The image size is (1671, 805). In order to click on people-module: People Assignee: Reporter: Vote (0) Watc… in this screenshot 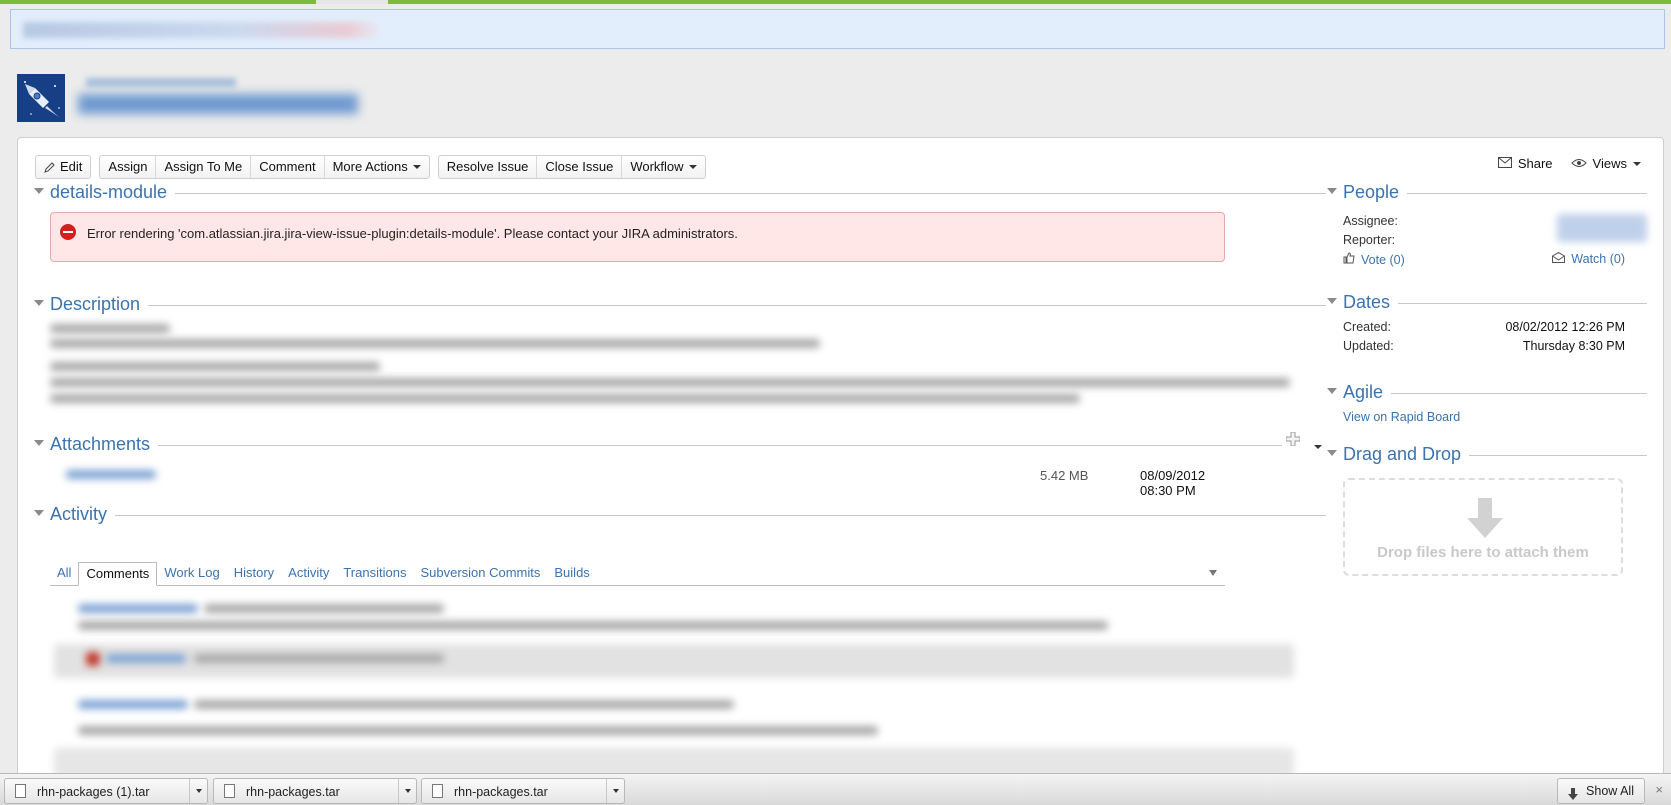, I will do `click(1487, 224)`.